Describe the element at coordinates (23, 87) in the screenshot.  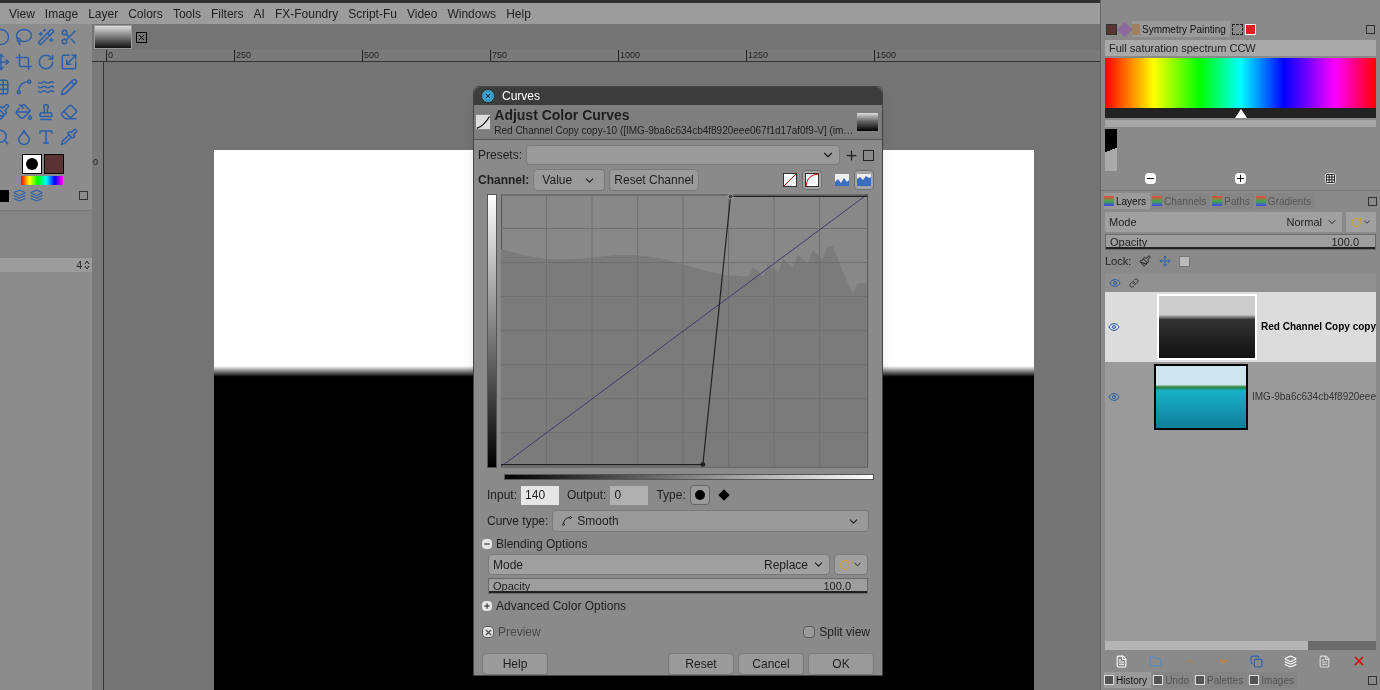
I see `spline-icon` at that location.